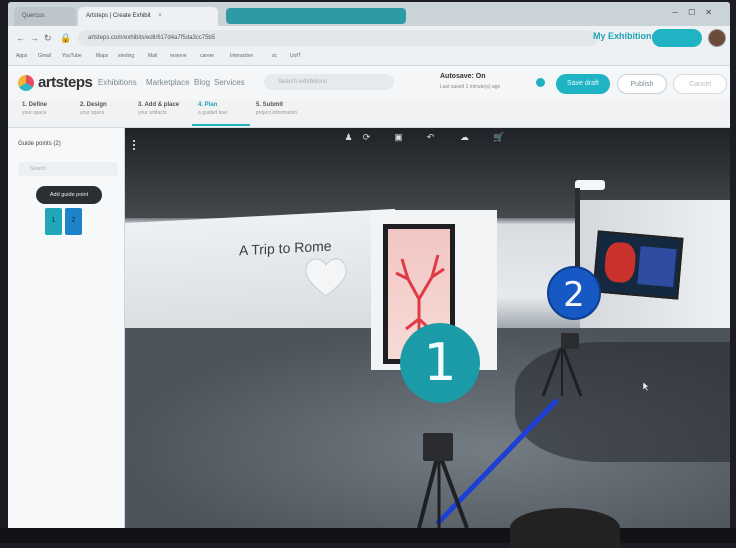 This screenshot has height=548, width=736. Describe the element at coordinates (39, 144) in the screenshot. I see `panel-title: Guide points (2)` at that location.